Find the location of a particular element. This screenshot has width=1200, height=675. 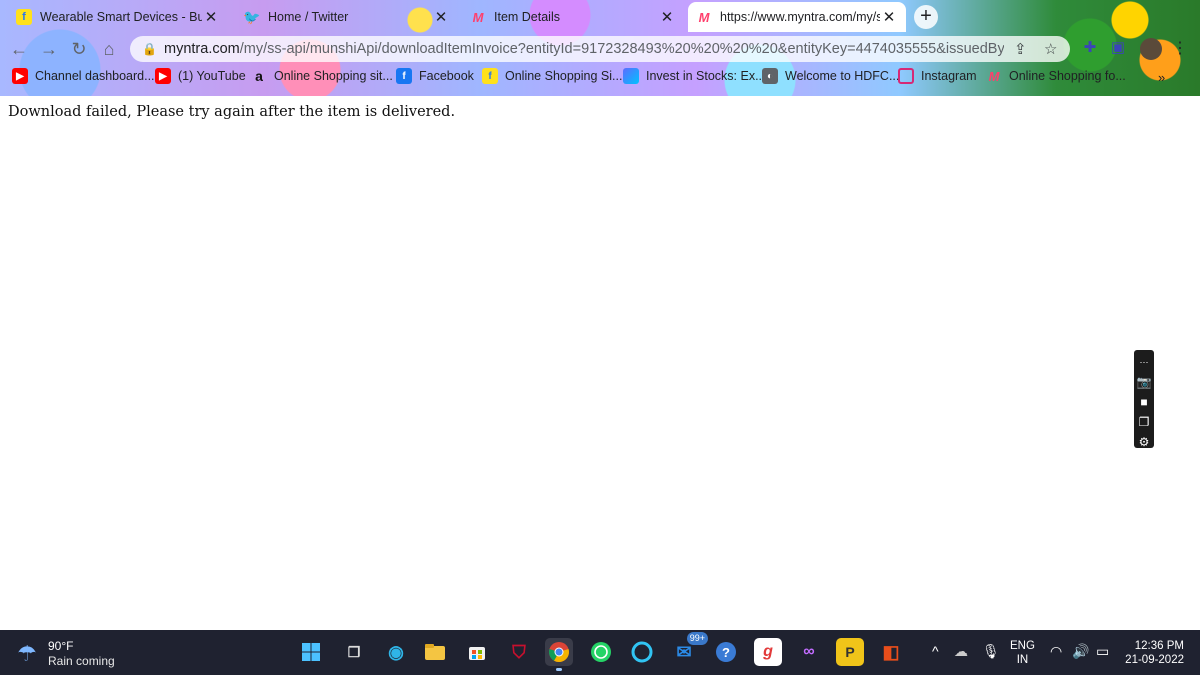

office-button: ◧ is located at coordinates (891, 652).